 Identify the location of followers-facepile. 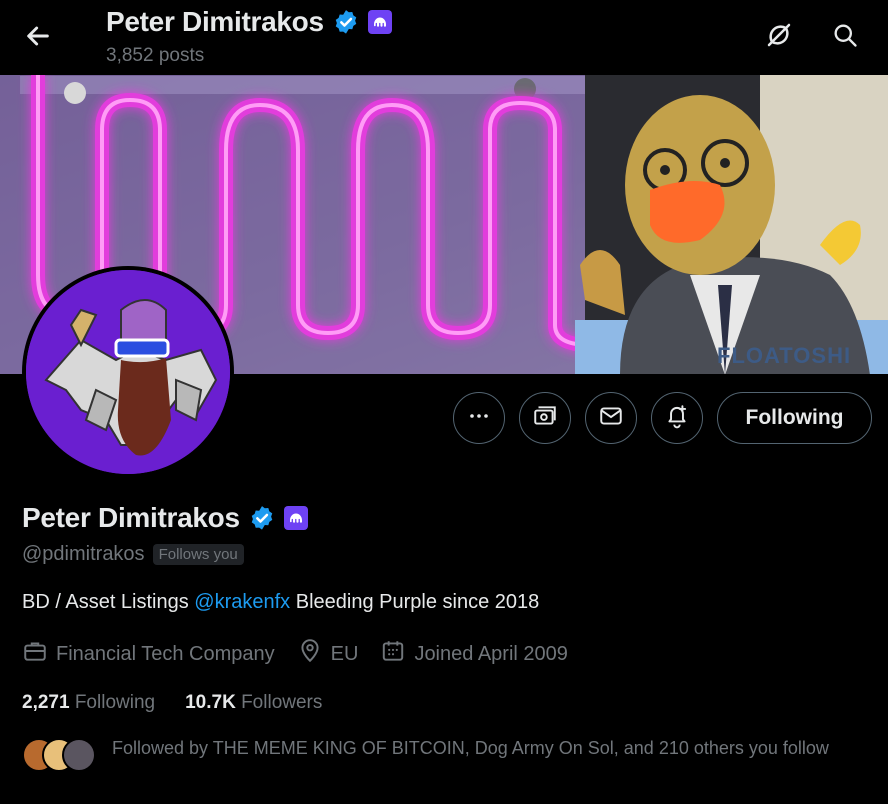
(60, 755).